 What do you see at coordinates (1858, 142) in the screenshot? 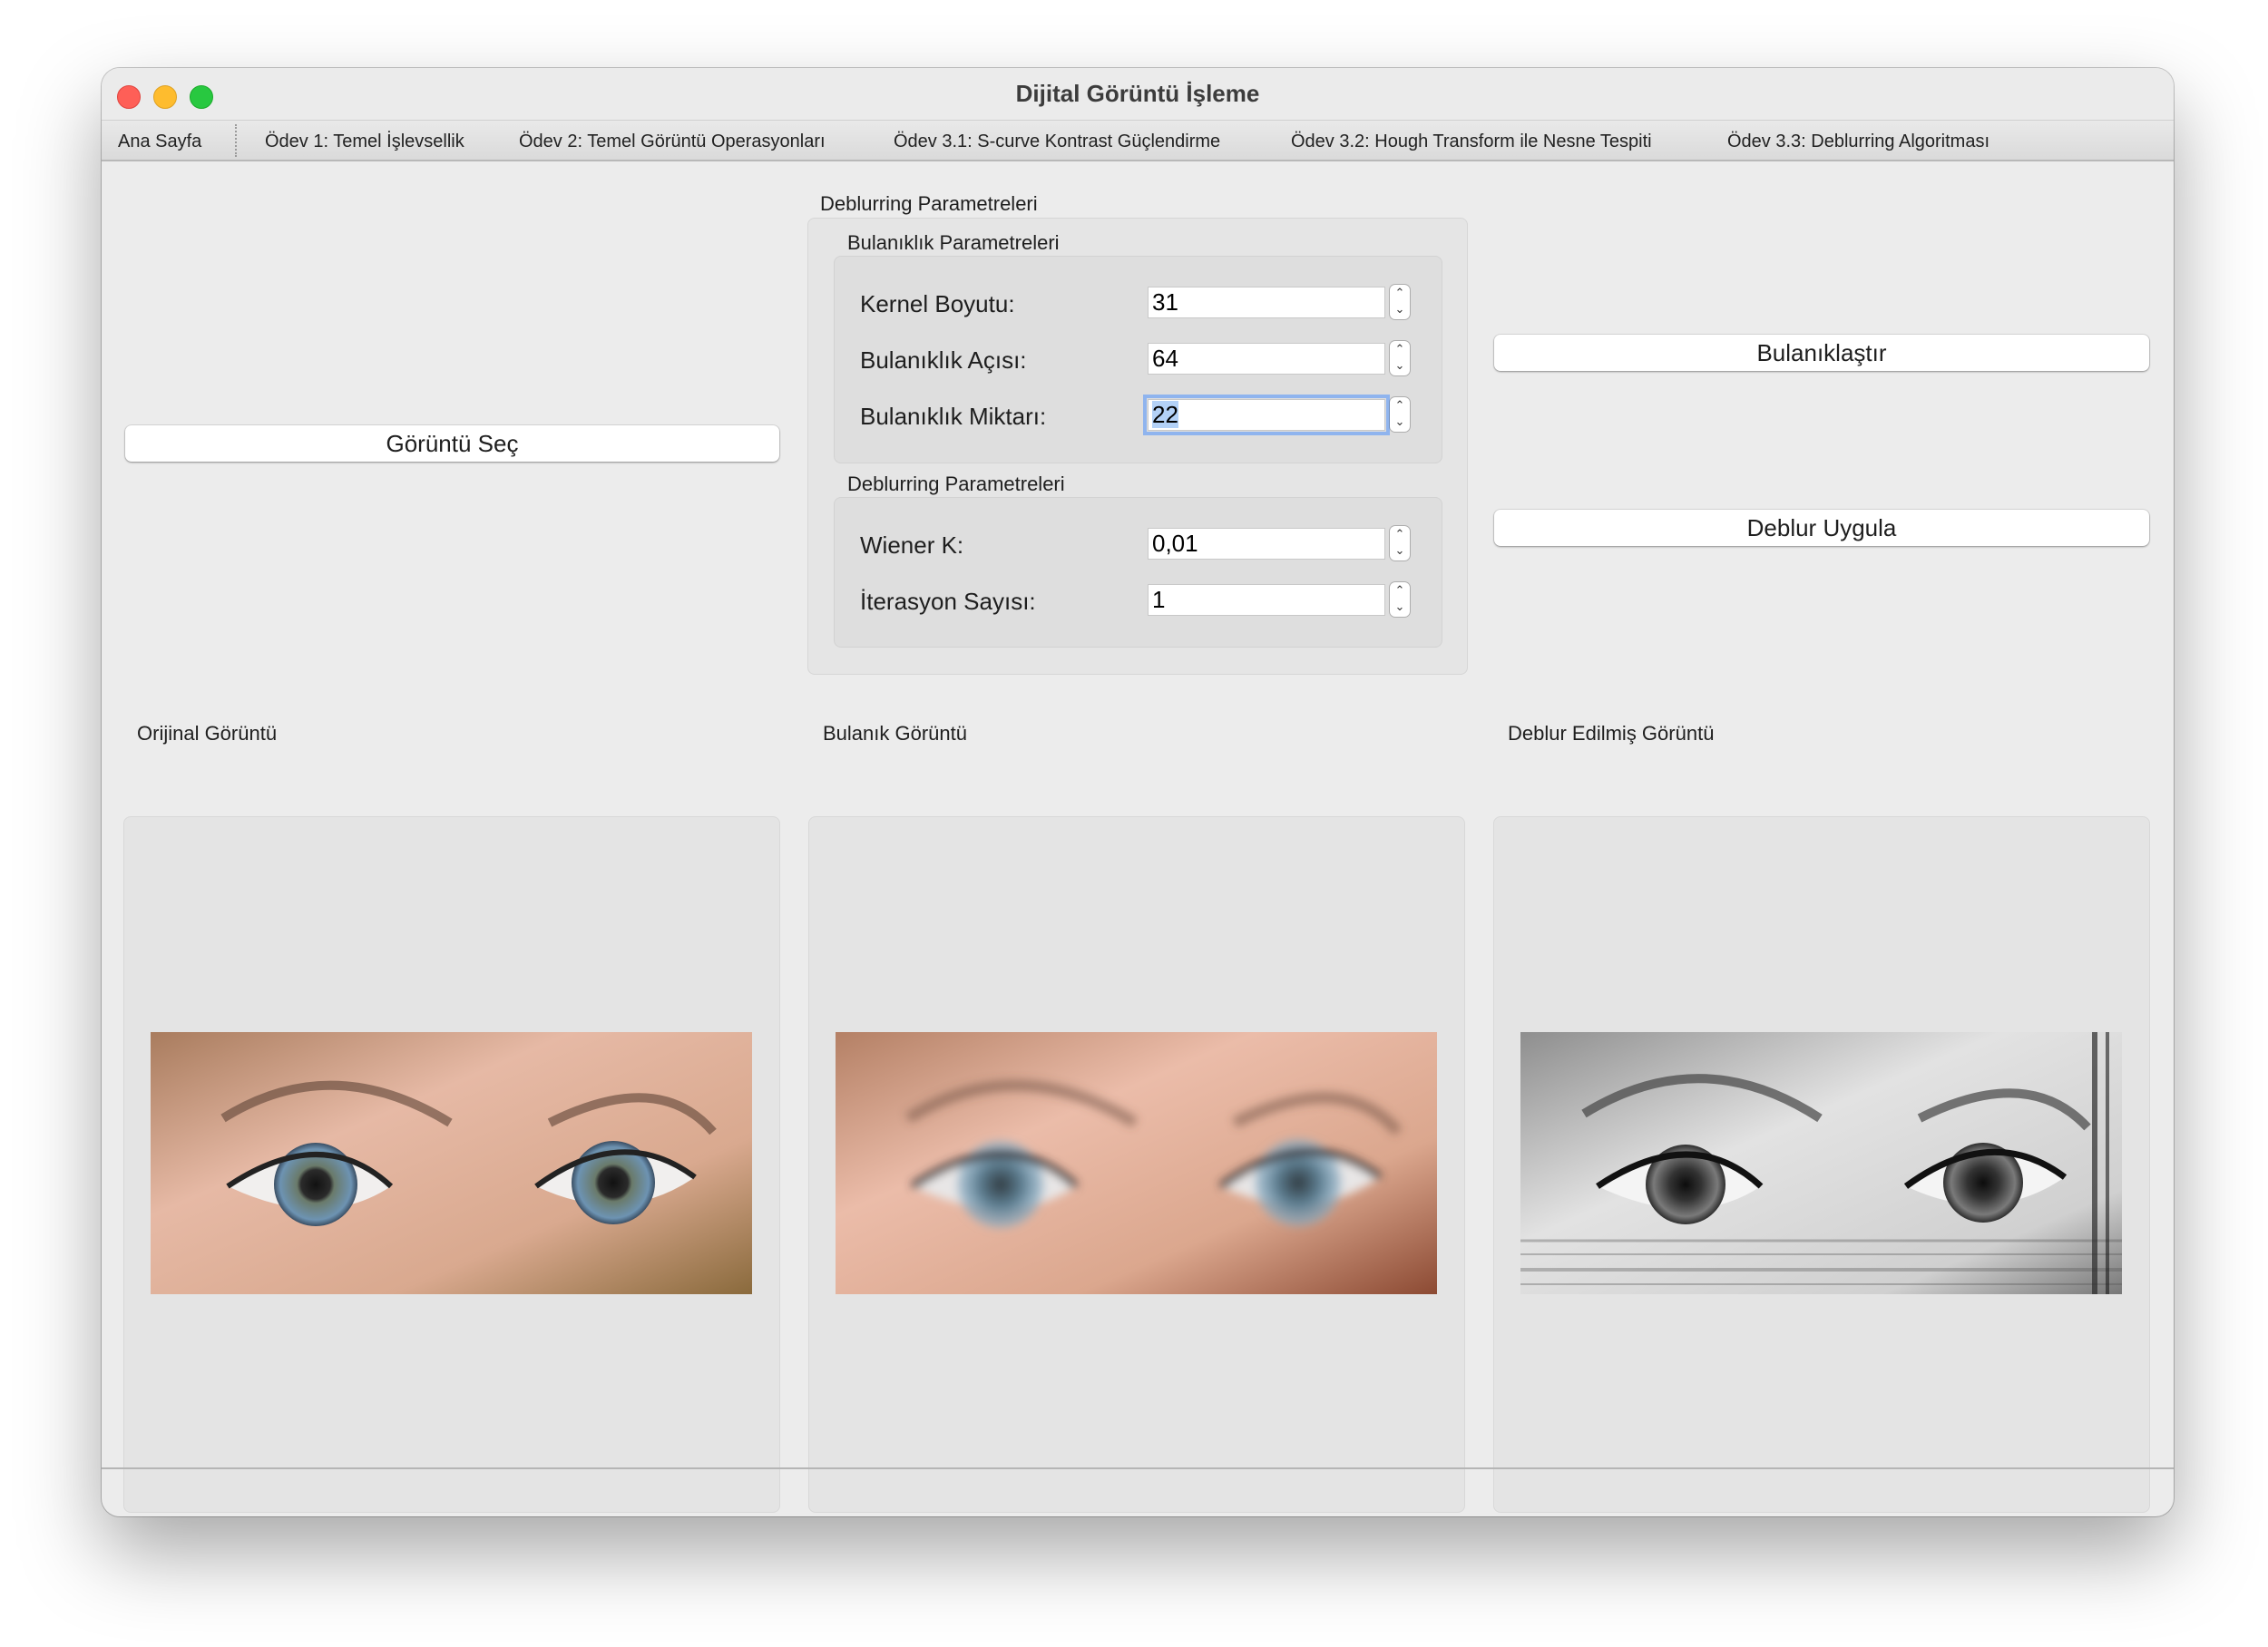
I see `tab-homework-3-3: Ödev 3.3: Deblurring Algoritması` at bounding box center [1858, 142].